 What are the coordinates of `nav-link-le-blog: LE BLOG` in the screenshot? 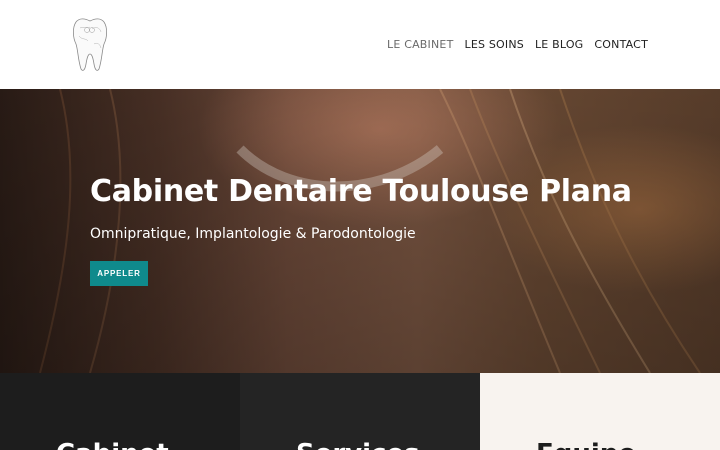 It's located at (559, 44).